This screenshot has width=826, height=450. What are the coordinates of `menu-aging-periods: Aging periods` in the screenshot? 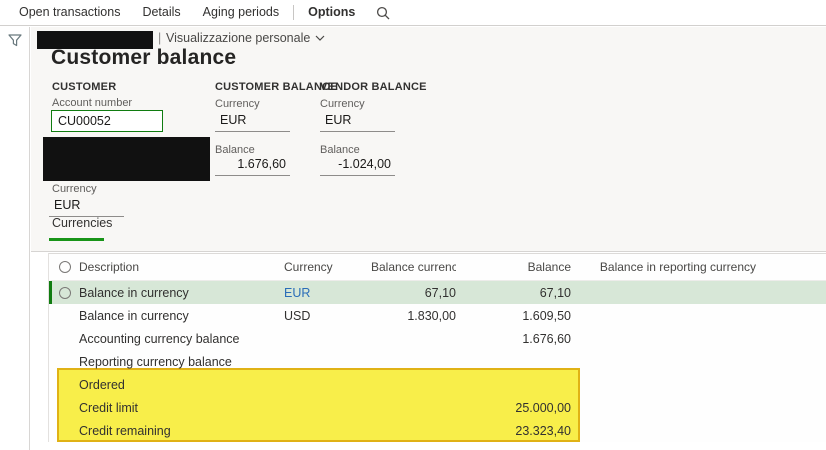 It's located at (241, 12).